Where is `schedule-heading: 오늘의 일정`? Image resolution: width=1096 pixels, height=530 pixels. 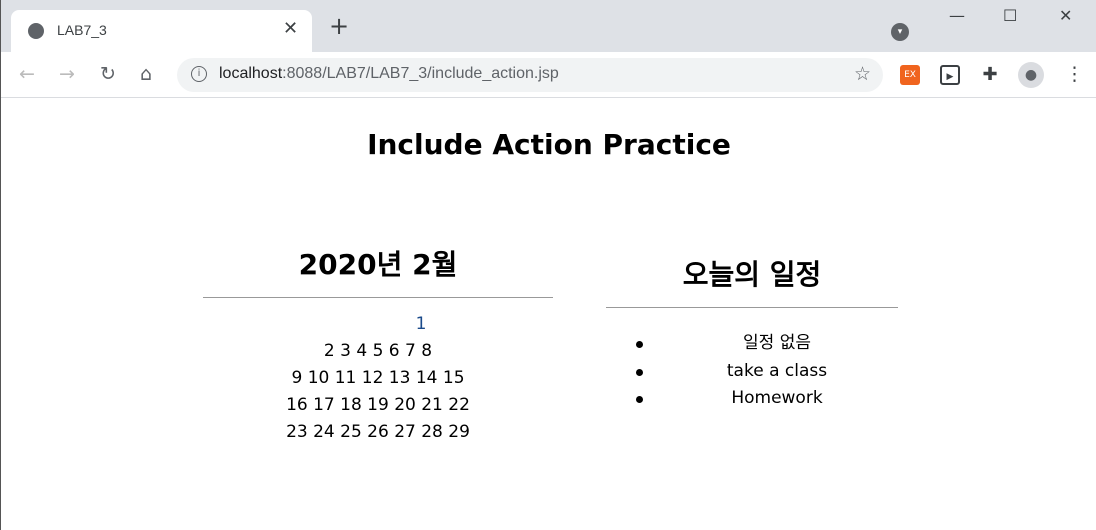
schedule-heading: 오늘의 일정 is located at coordinates (752, 274).